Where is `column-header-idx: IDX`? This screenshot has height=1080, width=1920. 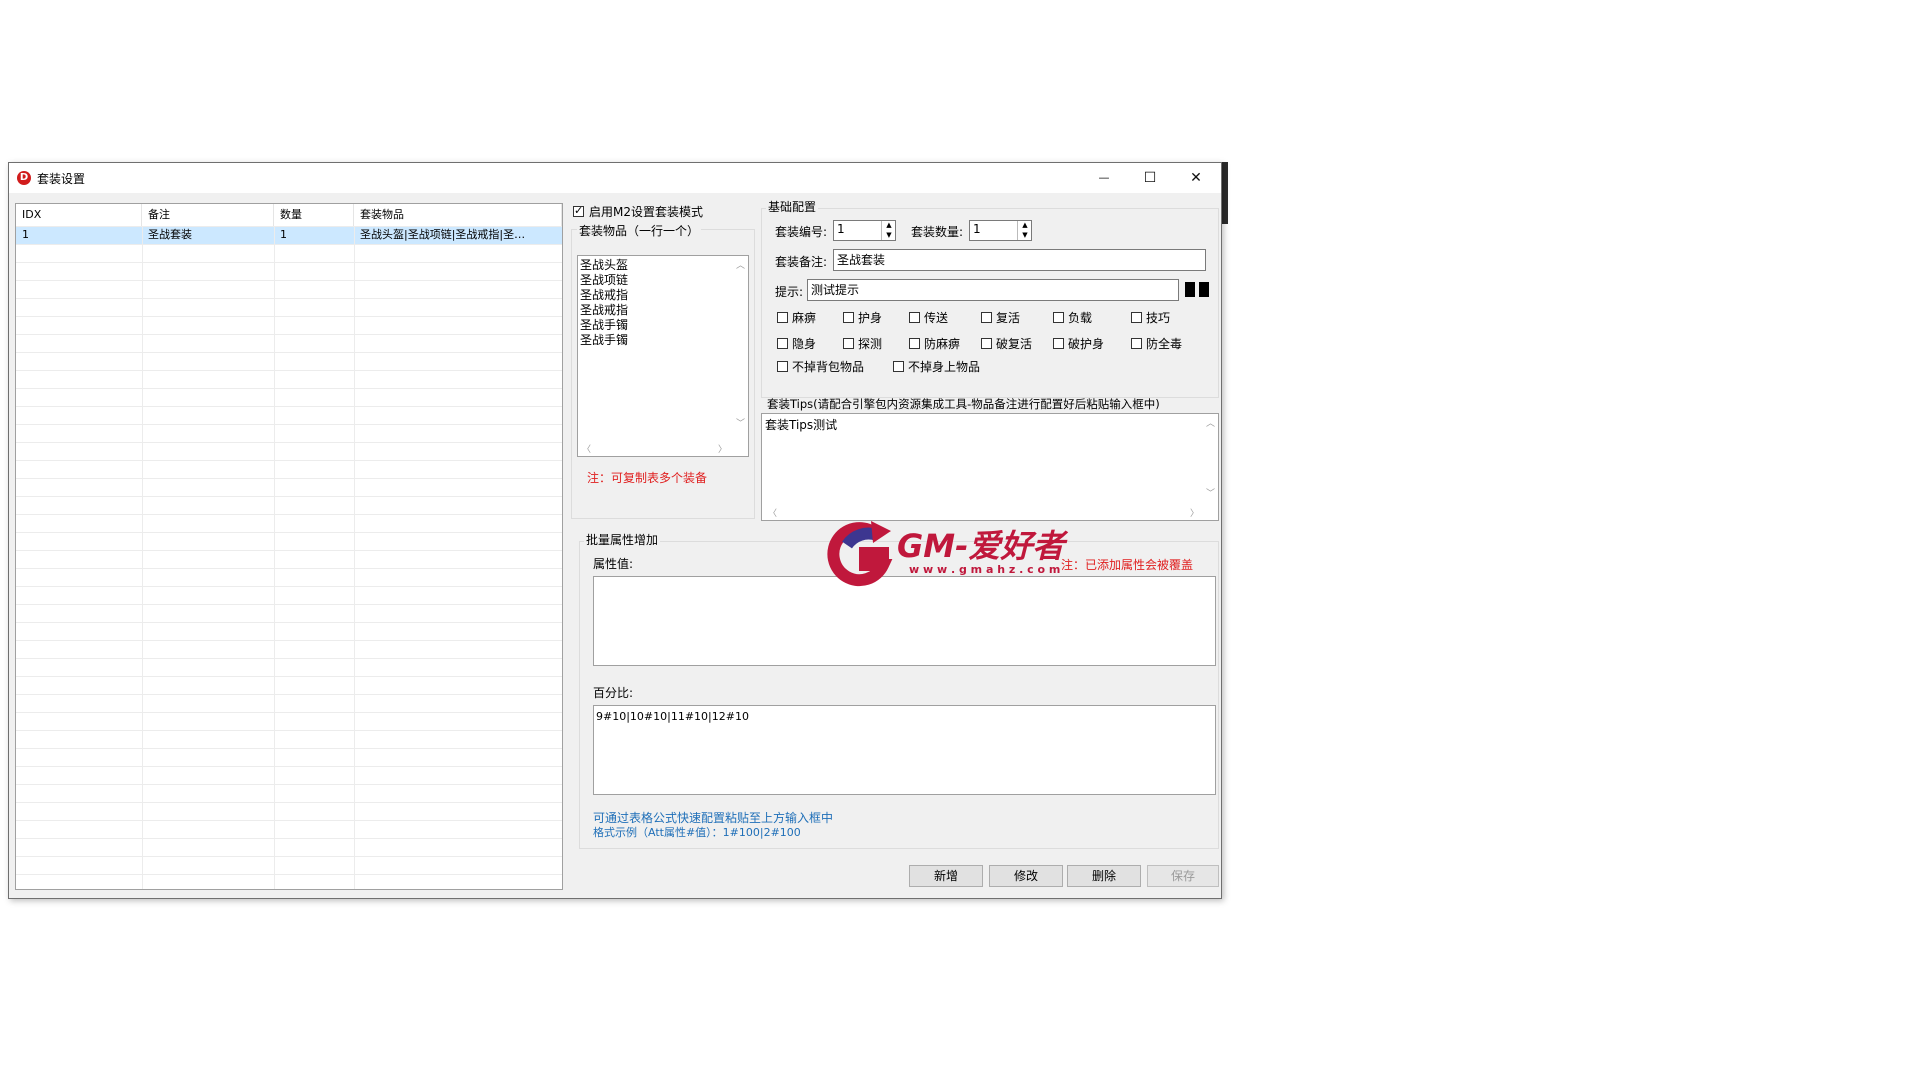 column-header-idx: IDX is located at coordinates (79, 215).